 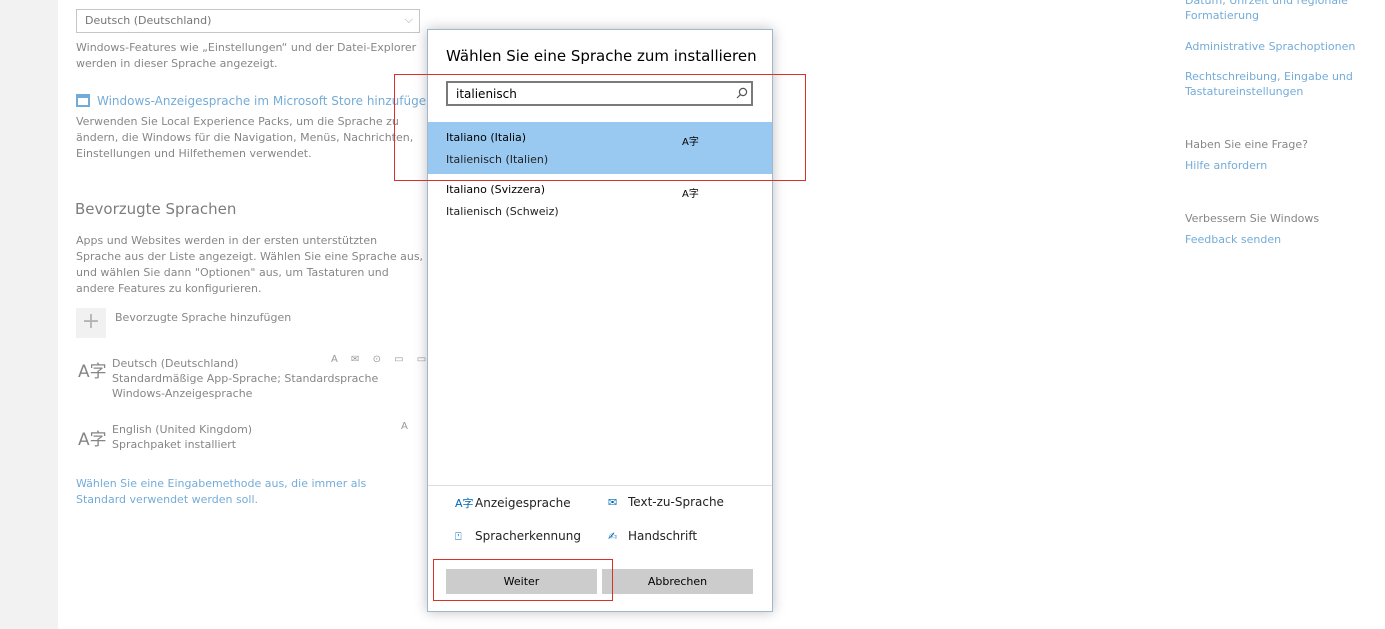 What do you see at coordinates (601, 56) in the screenshot?
I see `dialog-title: Wählen Sie eine Sprache zum installieren` at bounding box center [601, 56].